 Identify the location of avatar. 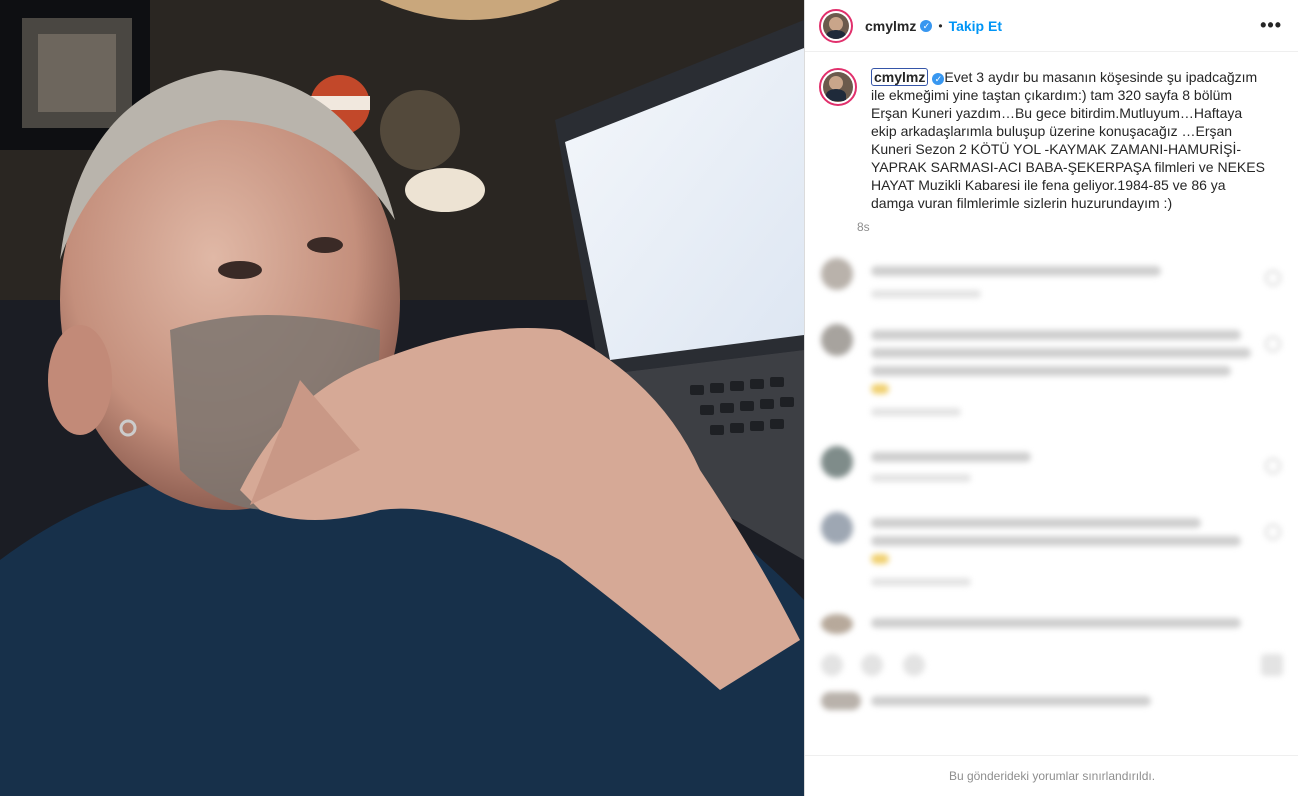
(836, 25).